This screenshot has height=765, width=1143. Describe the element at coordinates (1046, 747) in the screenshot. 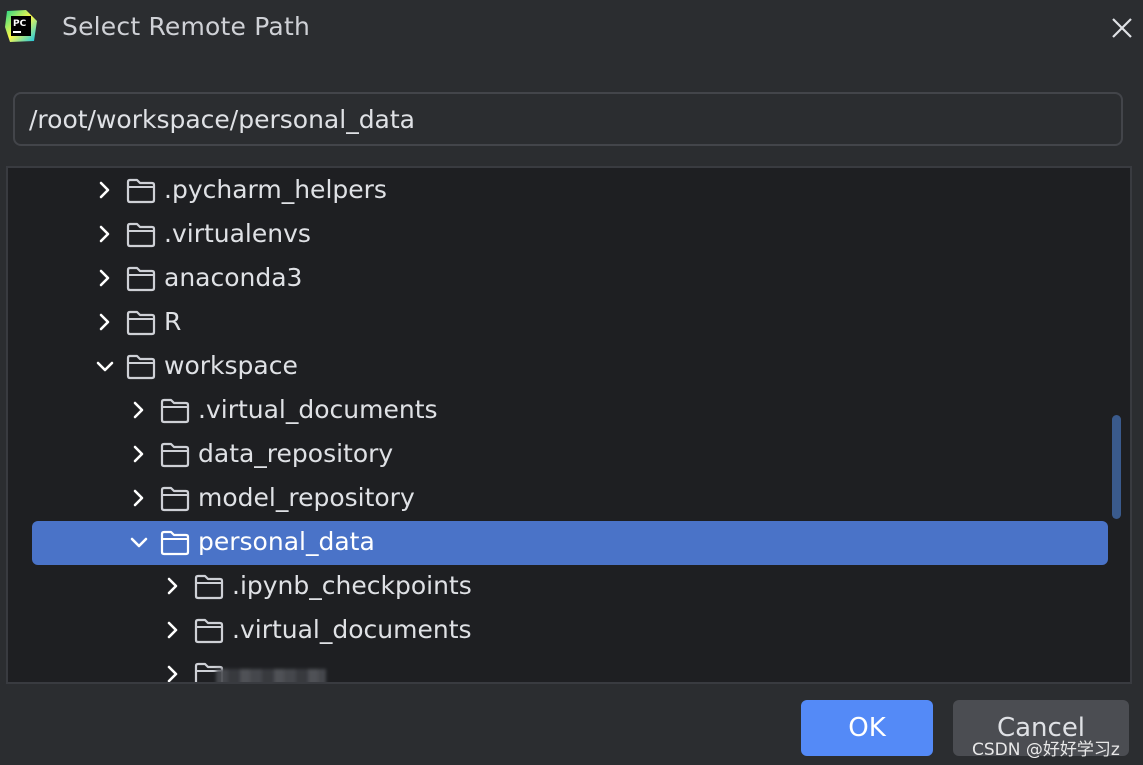

I see `watermark: CSDN @好好学习z` at that location.